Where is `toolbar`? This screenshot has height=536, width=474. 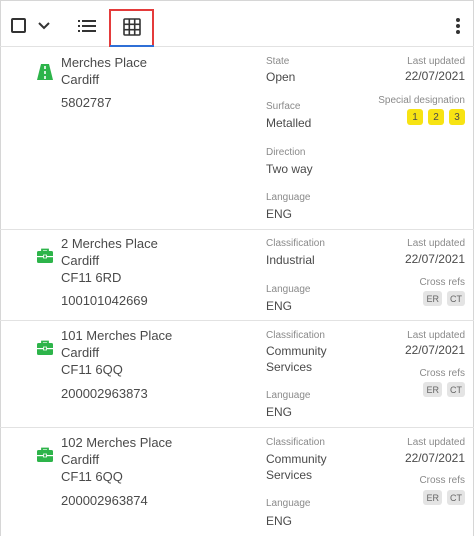 toolbar is located at coordinates (237, 23).